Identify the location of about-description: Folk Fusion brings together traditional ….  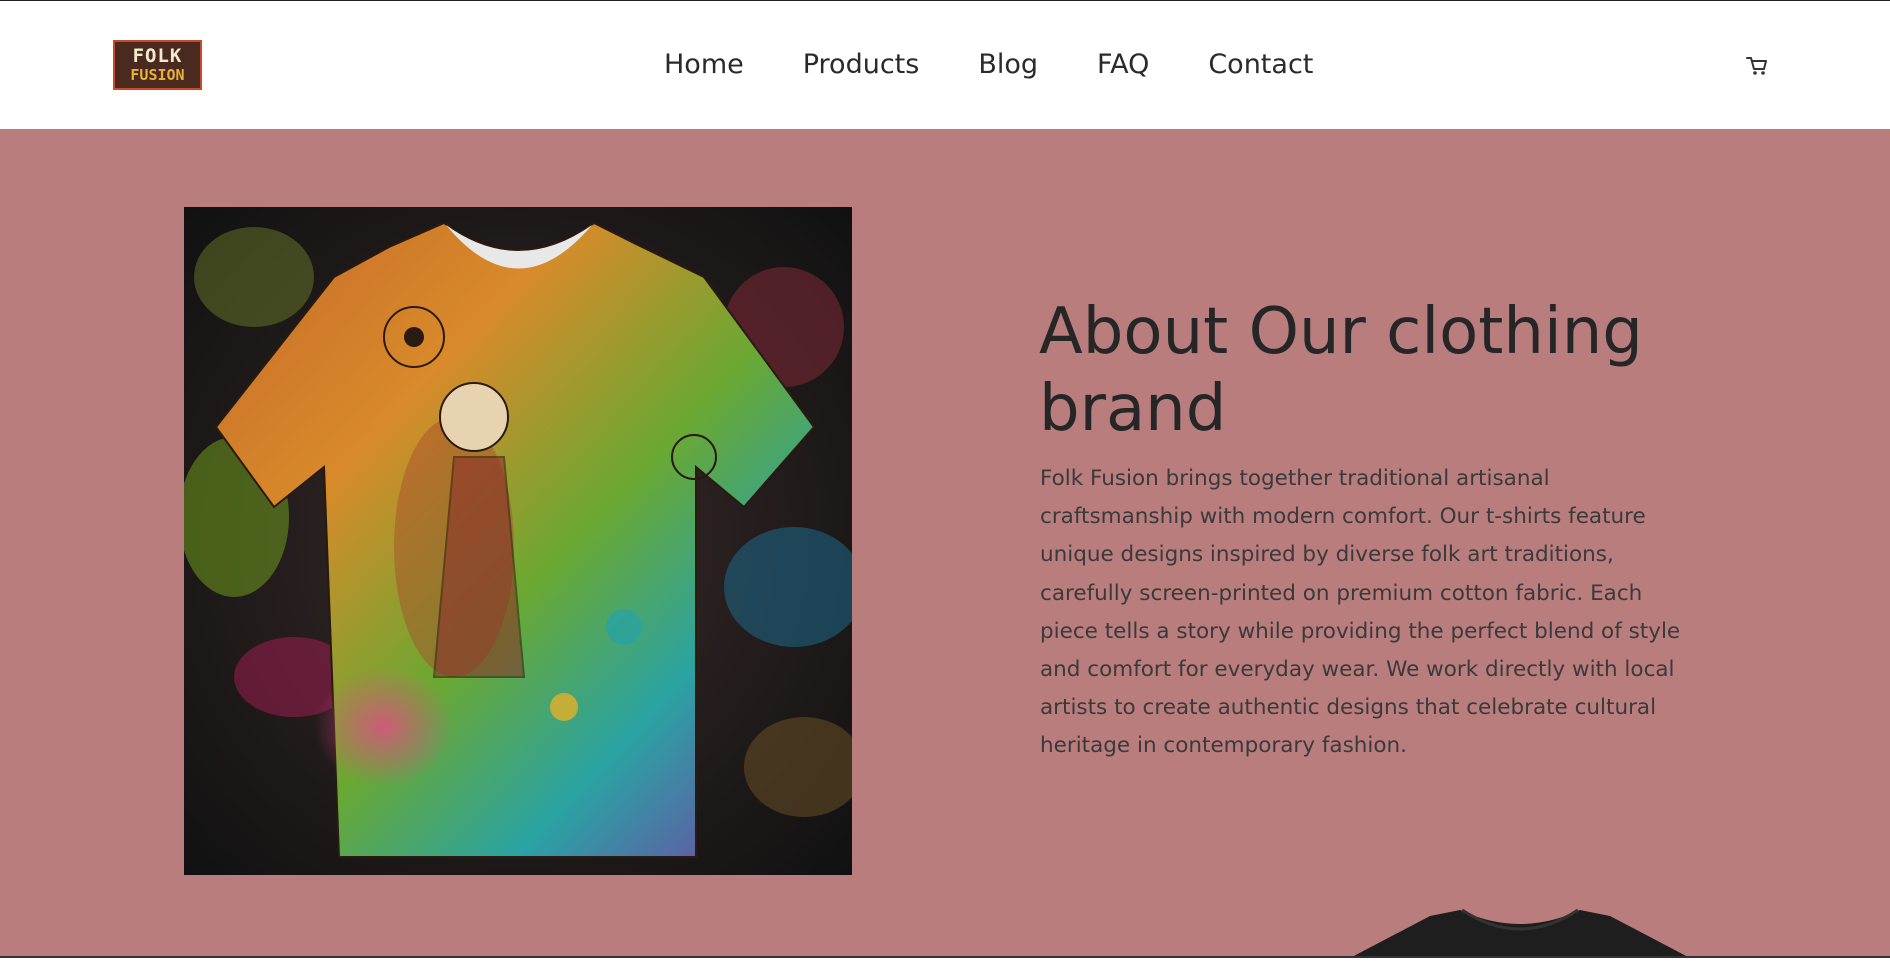
(1360, 612).